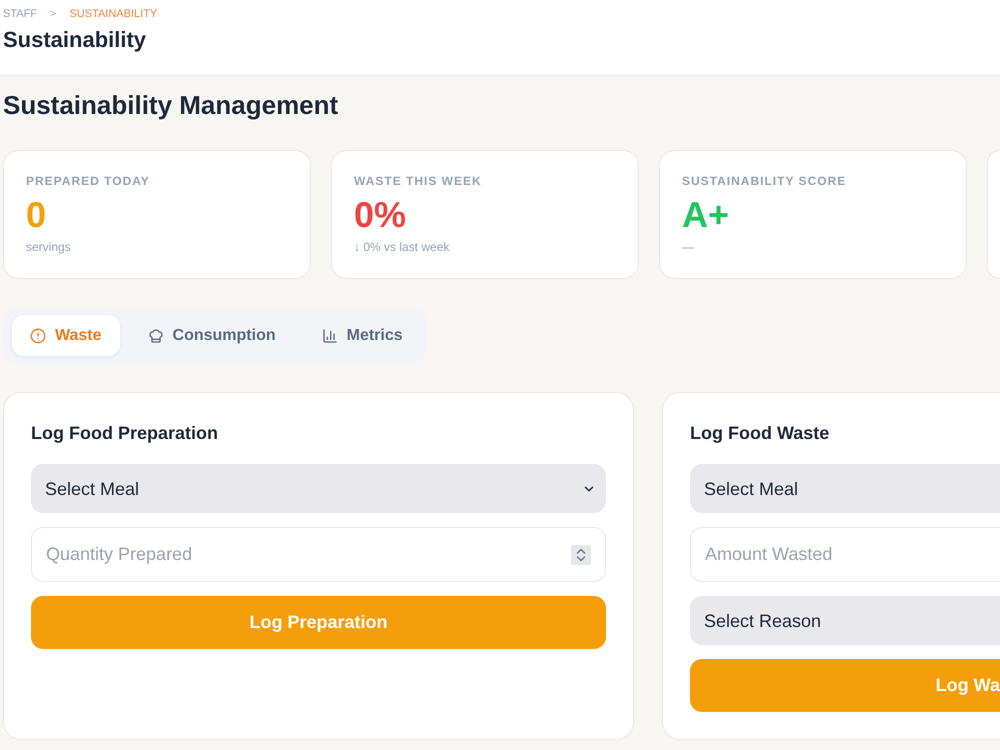 The width and height of the screenshot is (1000, 750). I want to click on form-title: Log Food Preparation, so click(124, 433).